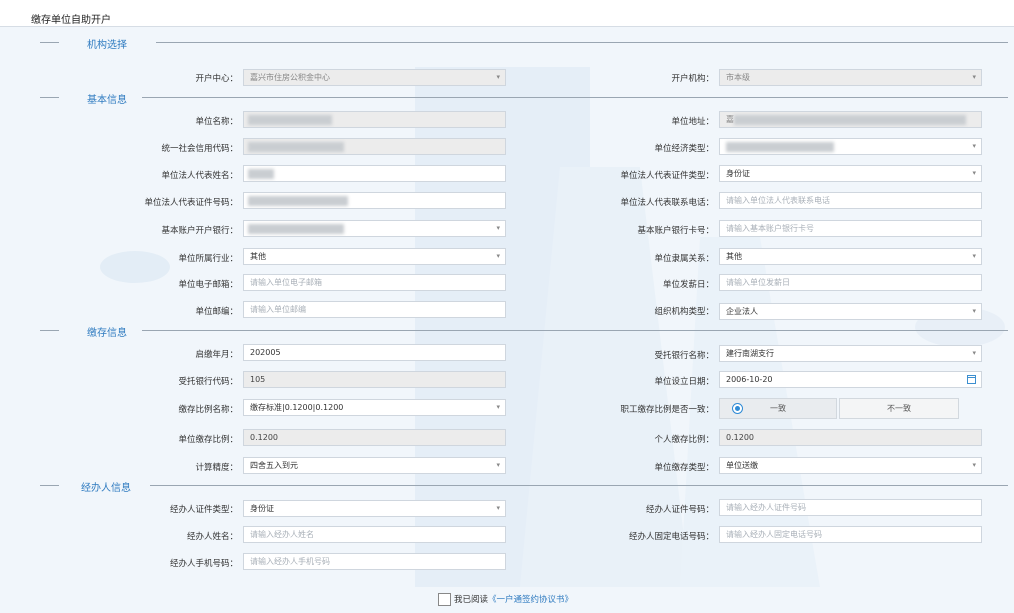 This screenshot has width=1014, height=613. I want to click on econ-type-select: ▾, so click(850, 146).